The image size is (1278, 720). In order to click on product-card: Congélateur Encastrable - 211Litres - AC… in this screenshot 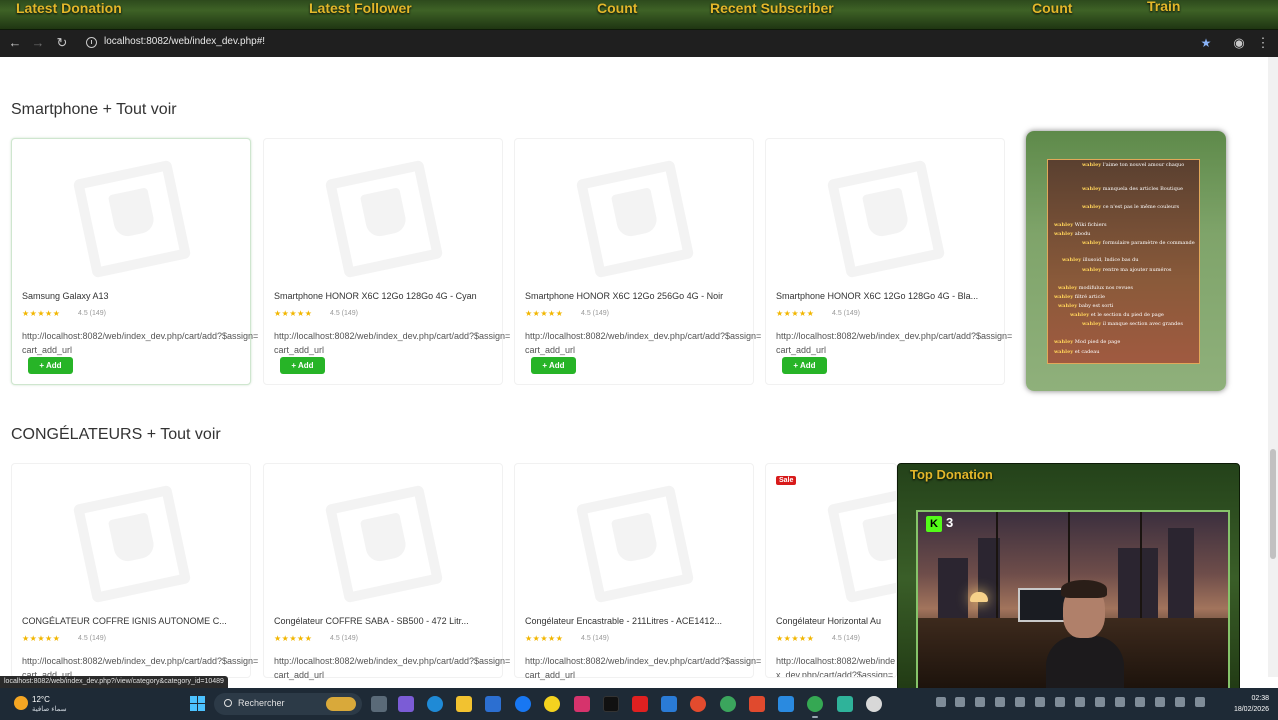, I will do `click(637, 571)`.